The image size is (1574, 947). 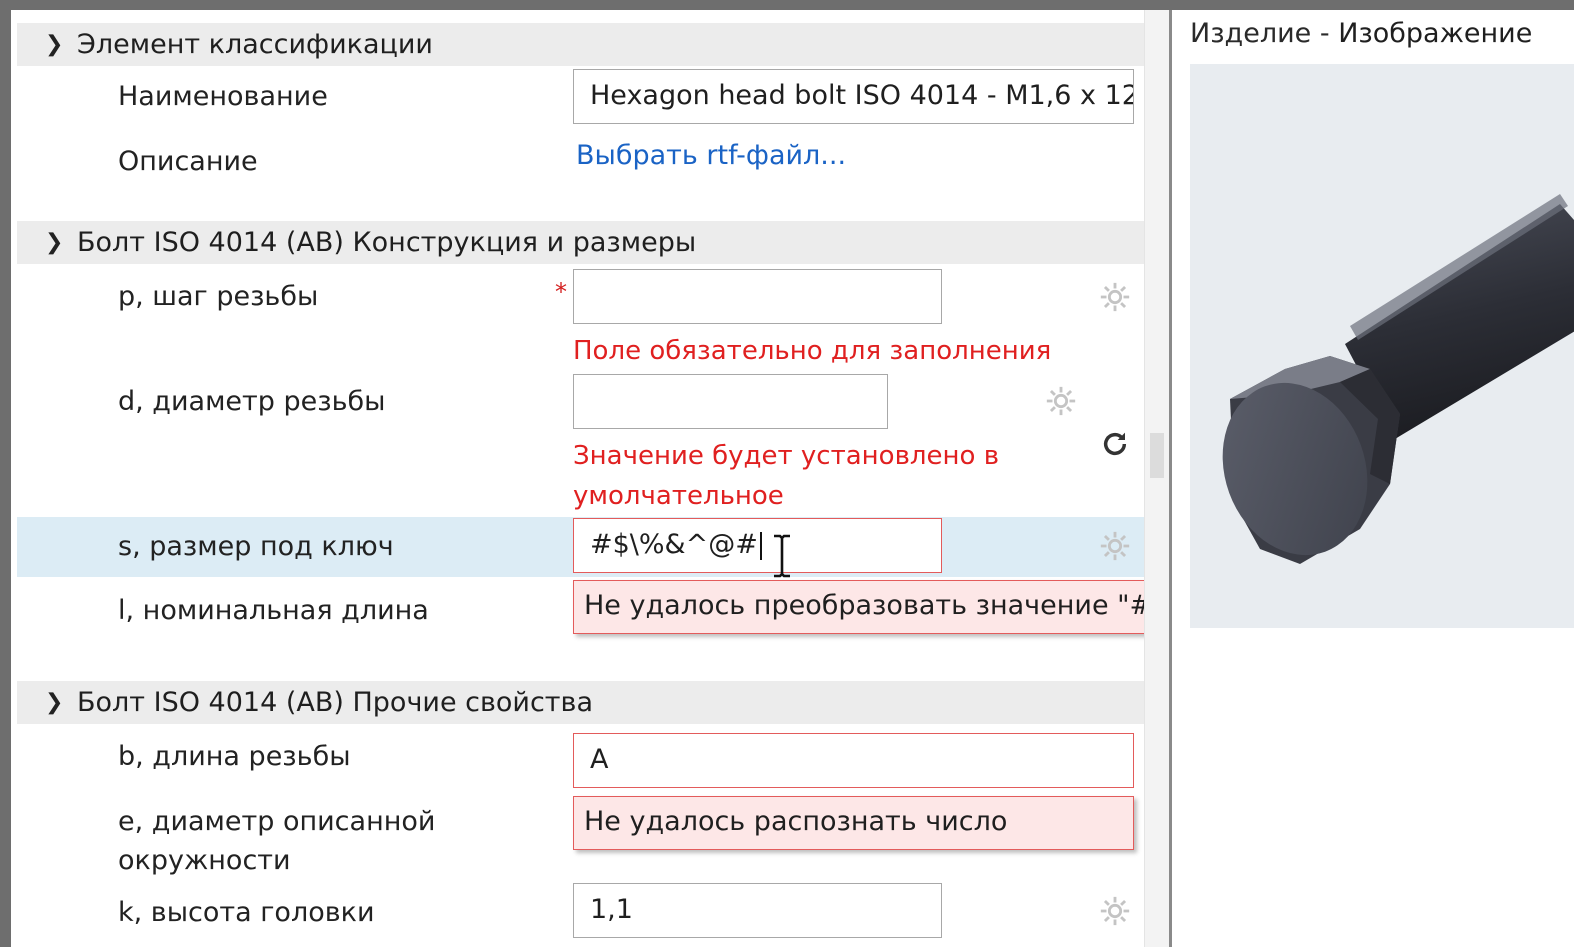 I want to click on k-label: k, высота головки, so click(x=246, y=912).